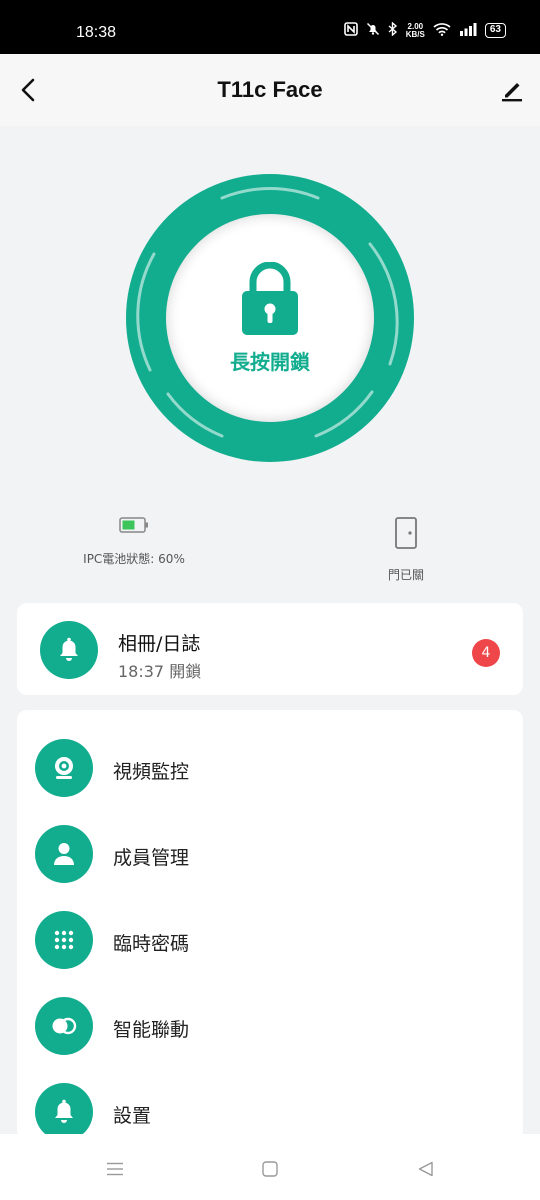 Image resolution: width=540 pixels, height=1200 pixels. I want to click on triangle-back-icon, so click(425, 1169).